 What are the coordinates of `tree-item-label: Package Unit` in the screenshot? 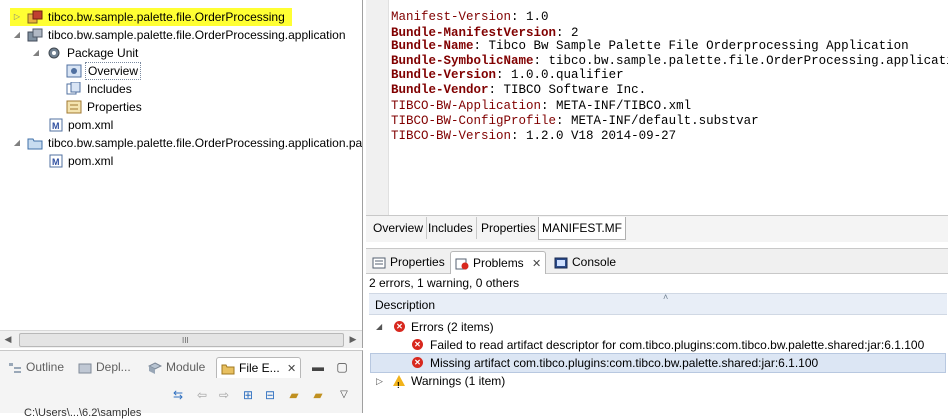 It's located at (103, 53).